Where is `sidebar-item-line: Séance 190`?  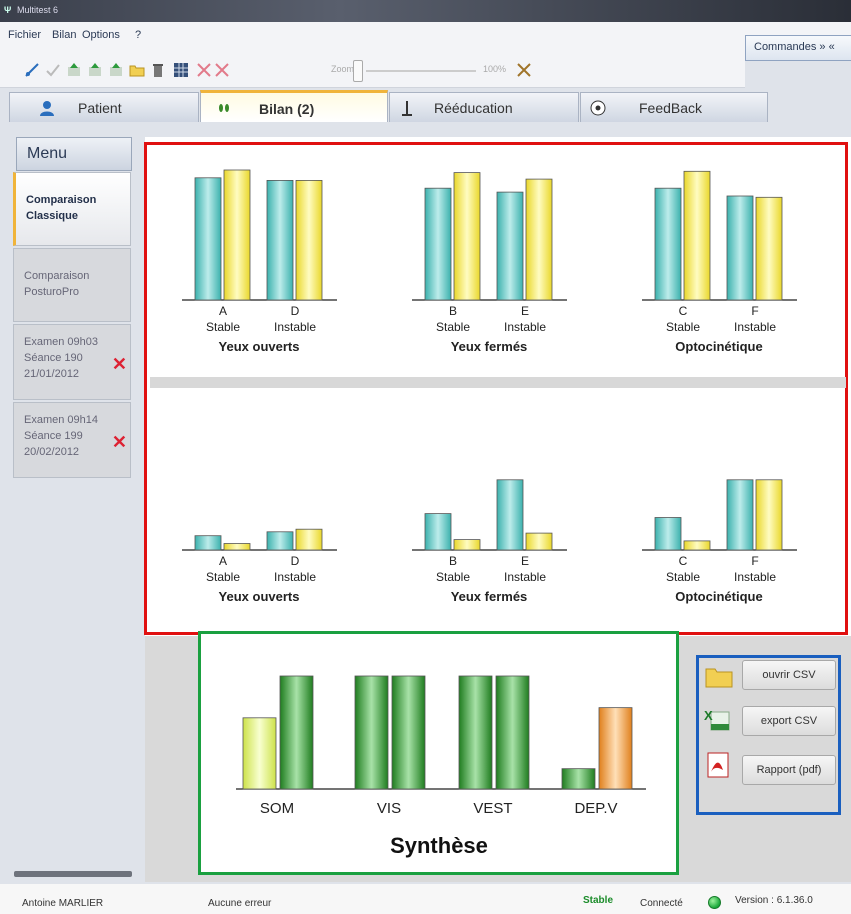
sidebar-item-line: Séance 190 is located at coordinates (53, 357).